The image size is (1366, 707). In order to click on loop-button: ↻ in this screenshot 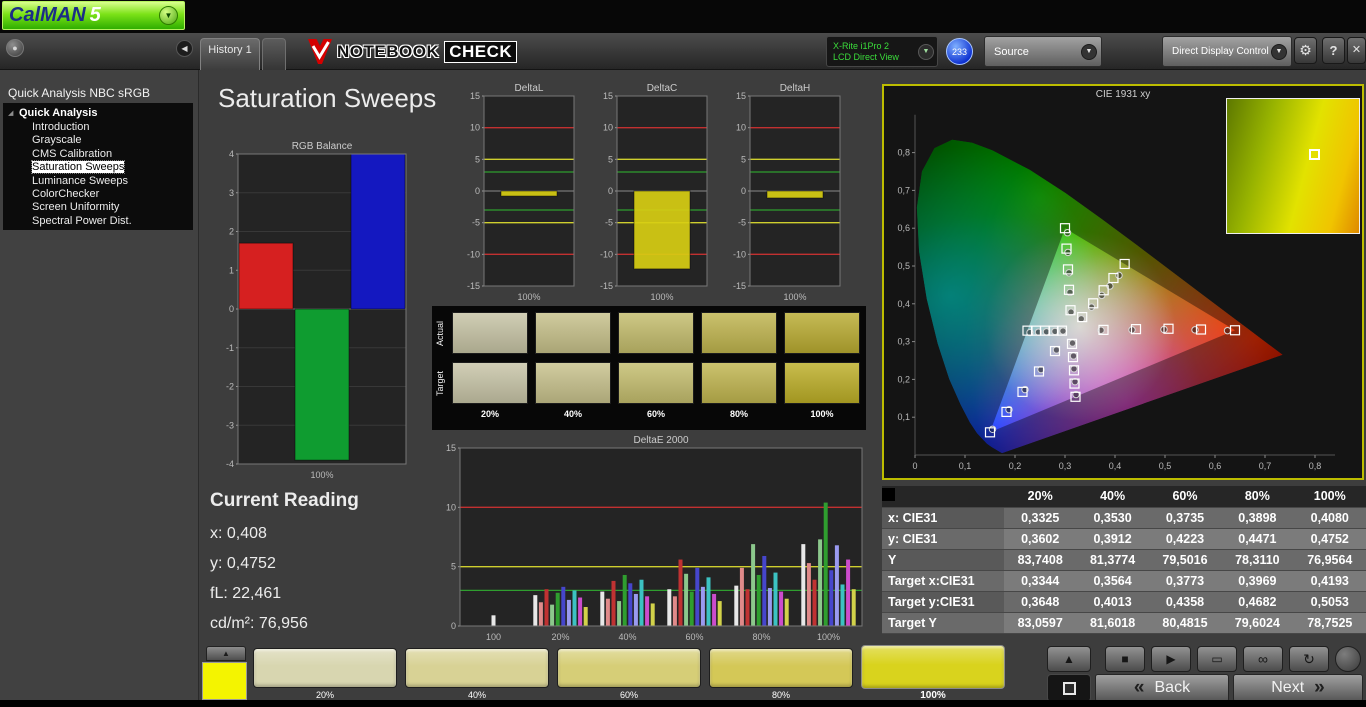, I will do `click(1309, 659)`.